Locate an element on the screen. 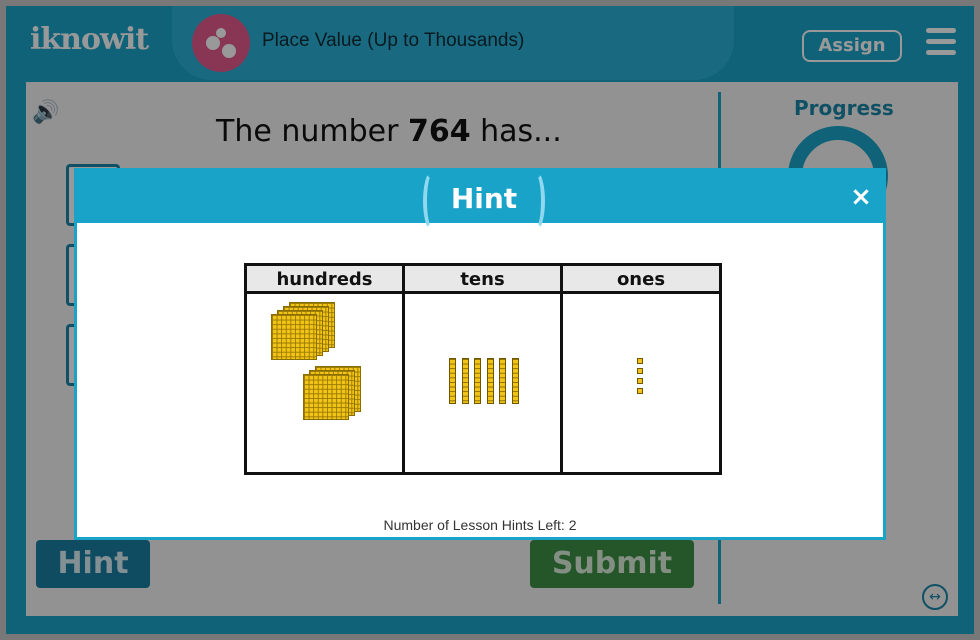 Image resolution: width=980 pixels, height=640 pixels. column-header: ones is located at coordinates (641, 280).